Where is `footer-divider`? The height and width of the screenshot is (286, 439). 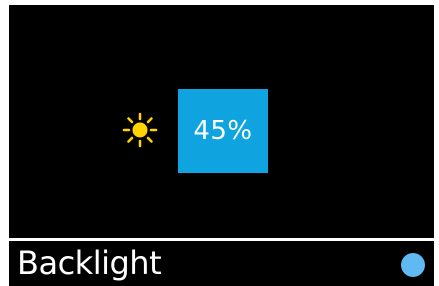 footer-divider is located at coordinates (221, 239).